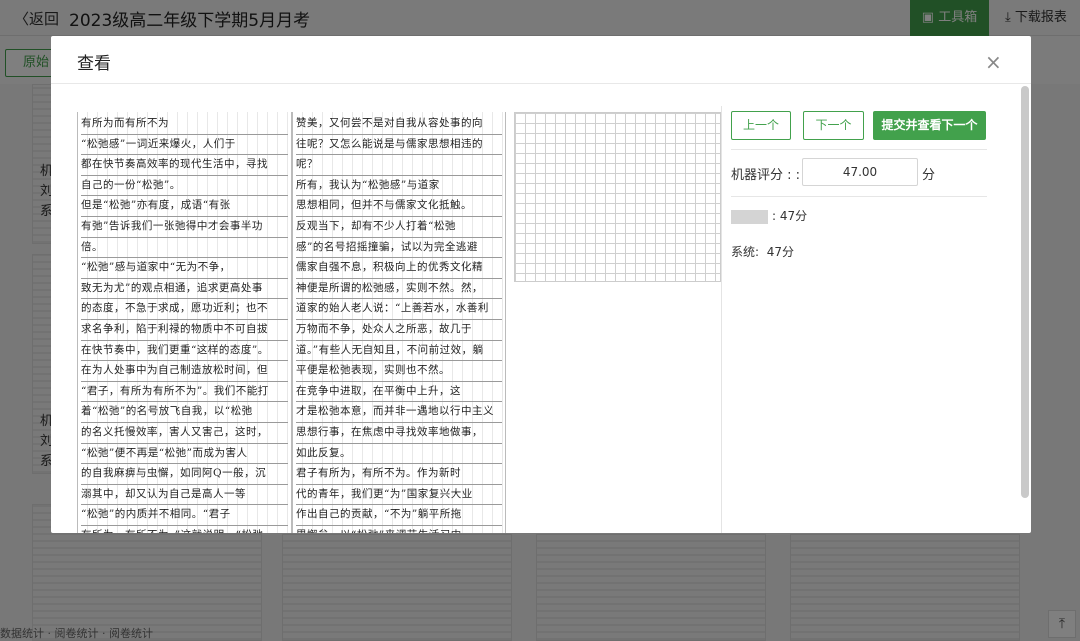  Describe the element at coordinates (833, 125) in the screenshot. I see `next-button: 下一个` at that location.